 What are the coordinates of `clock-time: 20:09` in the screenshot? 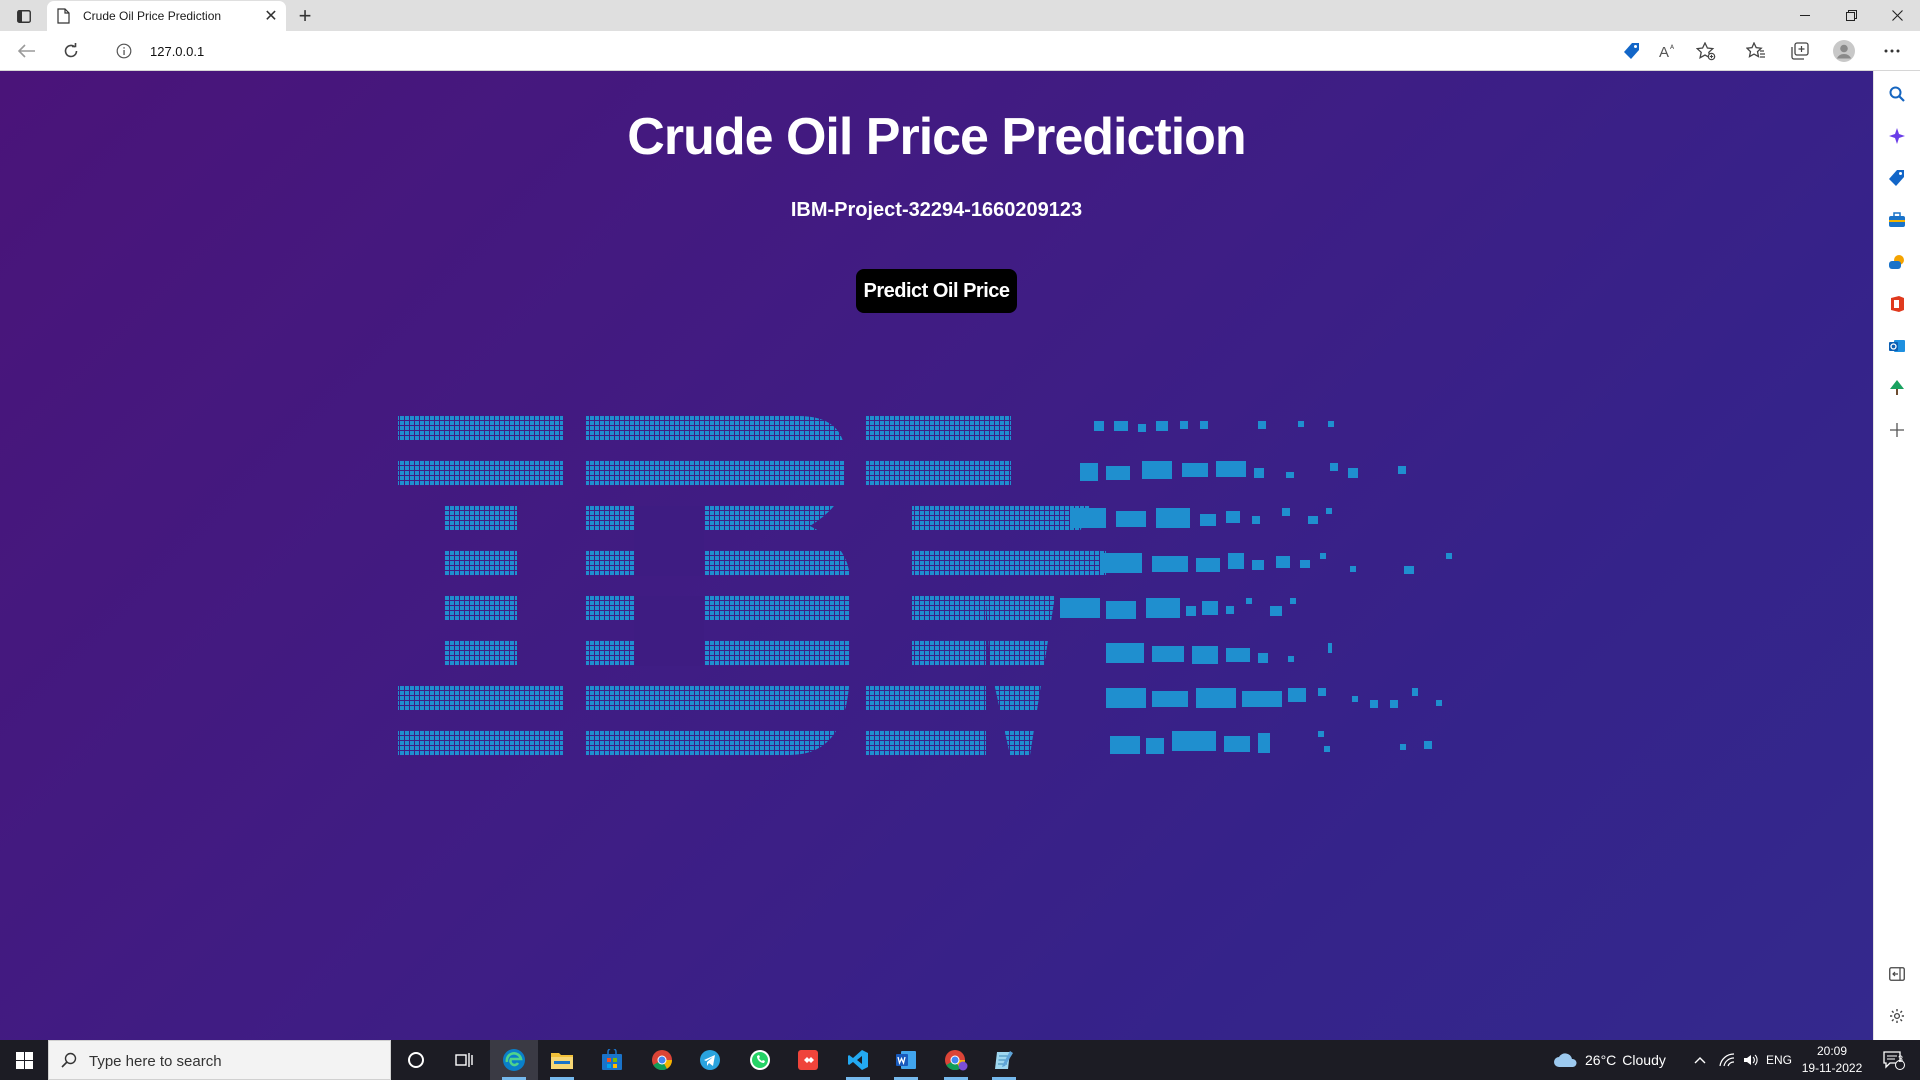 It's located at (1832, 1051).